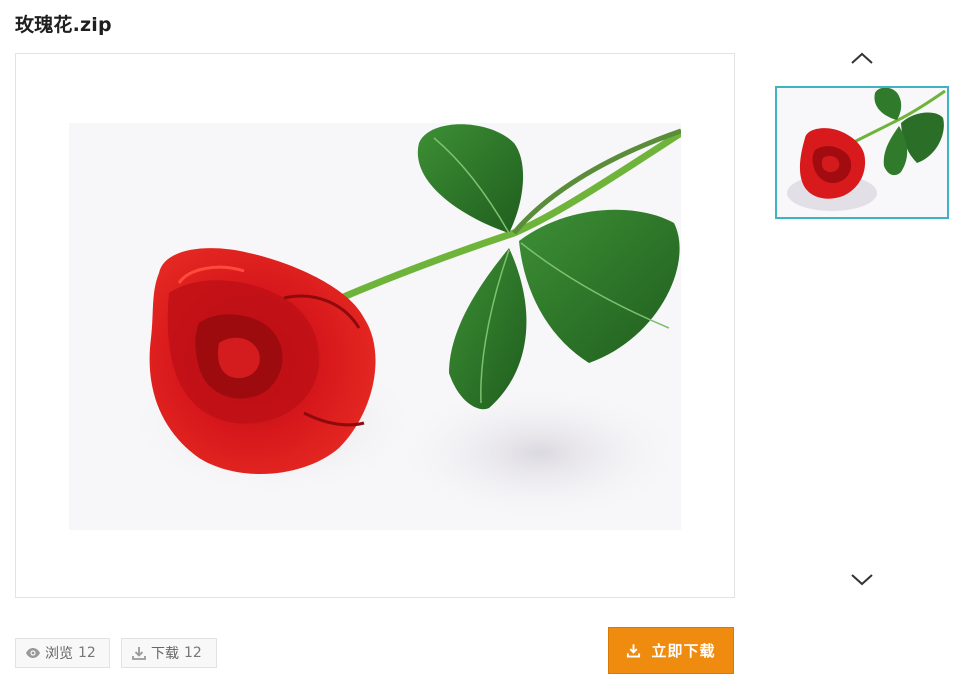 The width and height of the screenshot is (968, 689). I want to click on downloads-label: 下载, so click(165, 654).